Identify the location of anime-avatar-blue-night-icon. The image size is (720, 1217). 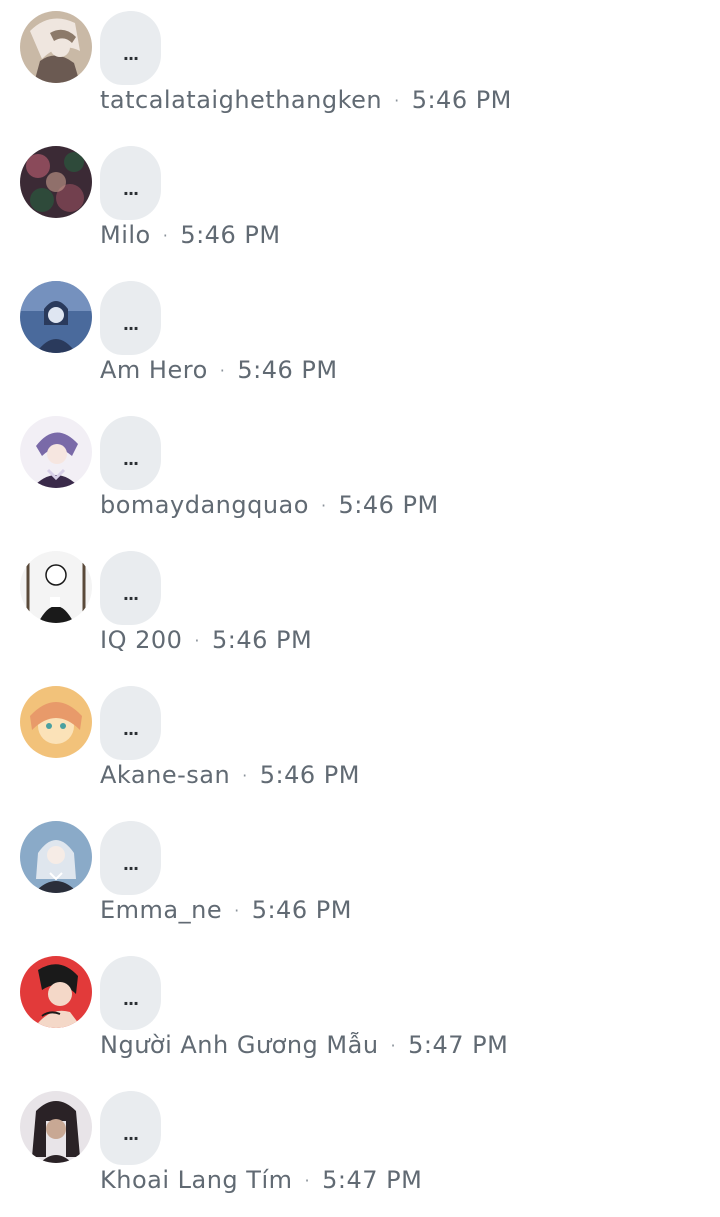
(56, 317).